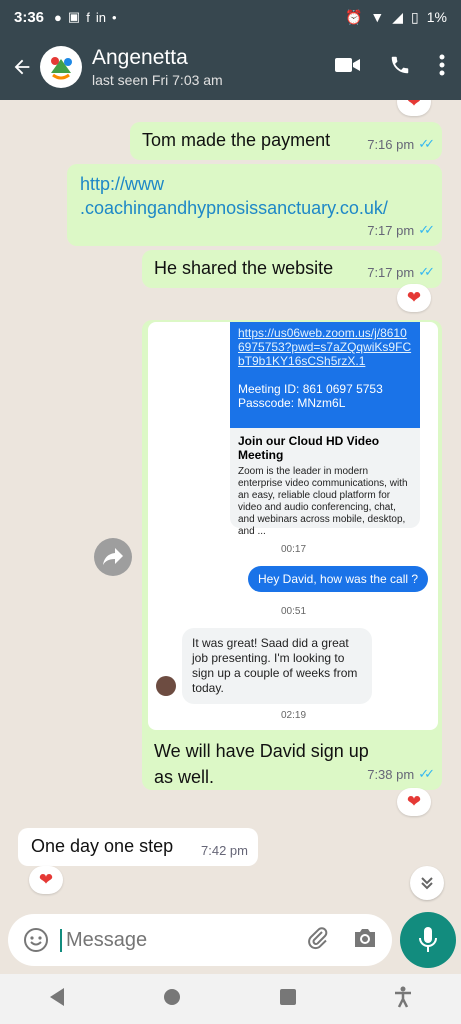 This screenshot has width=461, height=1024. Describe the element at coordinates (292, 403) in the screenshot. I see `passcode: Passcode: MNzm6L` at that location.